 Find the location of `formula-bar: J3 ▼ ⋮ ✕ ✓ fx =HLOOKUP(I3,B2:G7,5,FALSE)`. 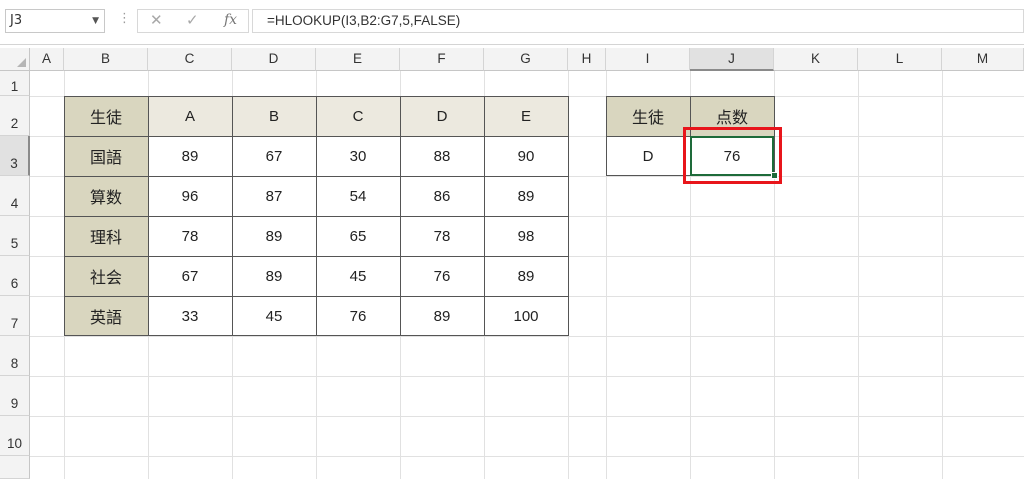

formula-bar: J3 ▼ ⋮ ✕ ✓ fx =HLOOKUP(I3,B2:G7,5,FALSE) is located at coordinates (512, 22).